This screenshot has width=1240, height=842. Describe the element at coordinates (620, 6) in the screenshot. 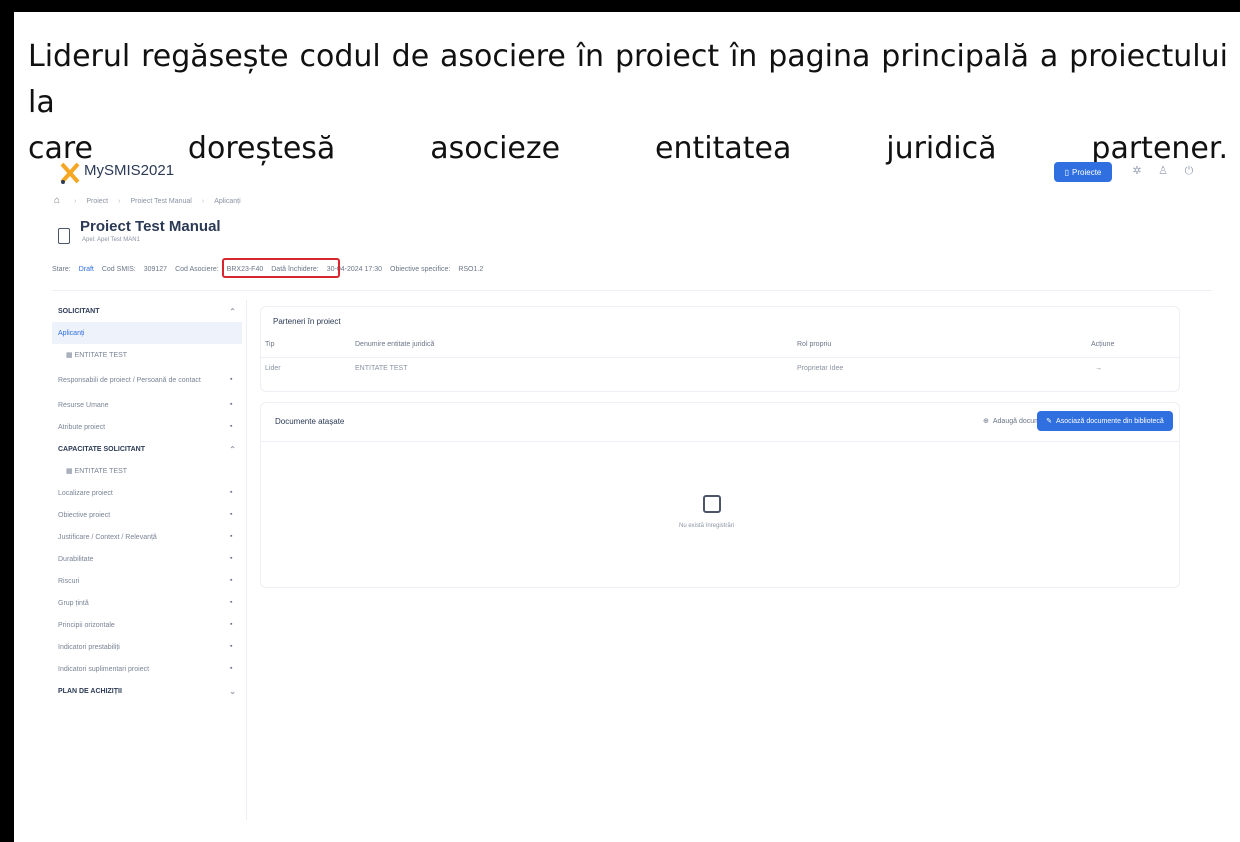

I see `frame-top-border` at that location.